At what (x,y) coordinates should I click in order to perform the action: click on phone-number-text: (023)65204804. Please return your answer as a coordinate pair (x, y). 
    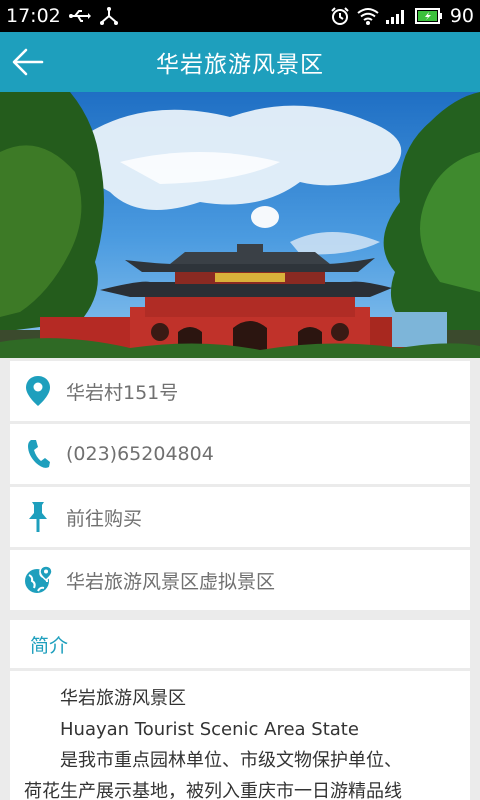
    Looking at the image, I should click on (140, 454).